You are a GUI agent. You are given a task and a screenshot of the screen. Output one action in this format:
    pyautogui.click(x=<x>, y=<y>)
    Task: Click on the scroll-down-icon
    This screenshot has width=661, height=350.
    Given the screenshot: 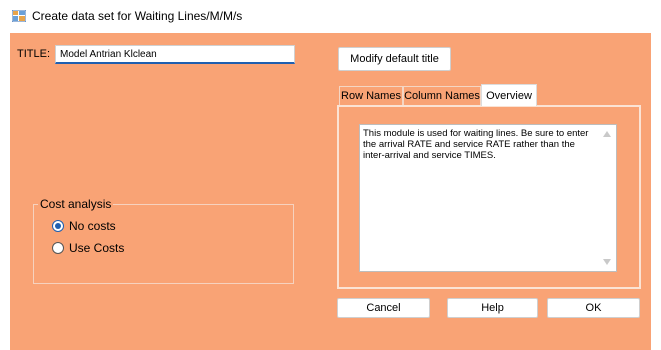 What is the action you would take?
    pyautogui.click(x=607, y=262)
    